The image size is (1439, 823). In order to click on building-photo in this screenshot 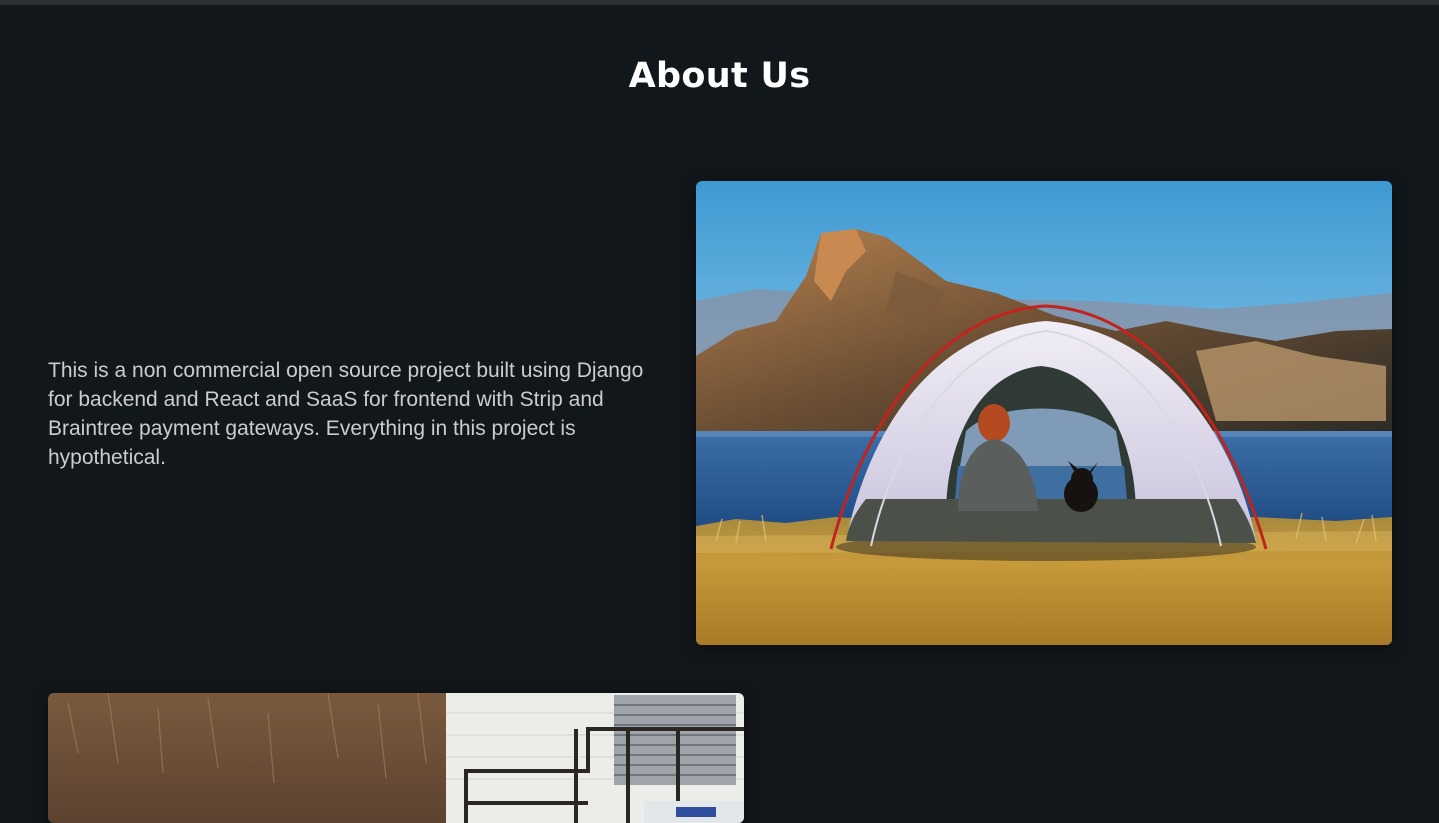, I will do `click(396, 758)`.